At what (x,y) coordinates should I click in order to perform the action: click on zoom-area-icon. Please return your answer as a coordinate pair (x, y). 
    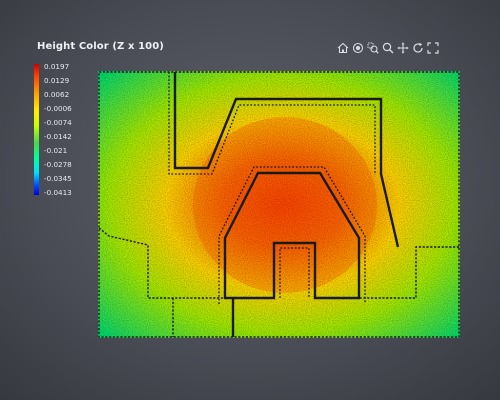
    Looking at the image, I should click on (373, 47).